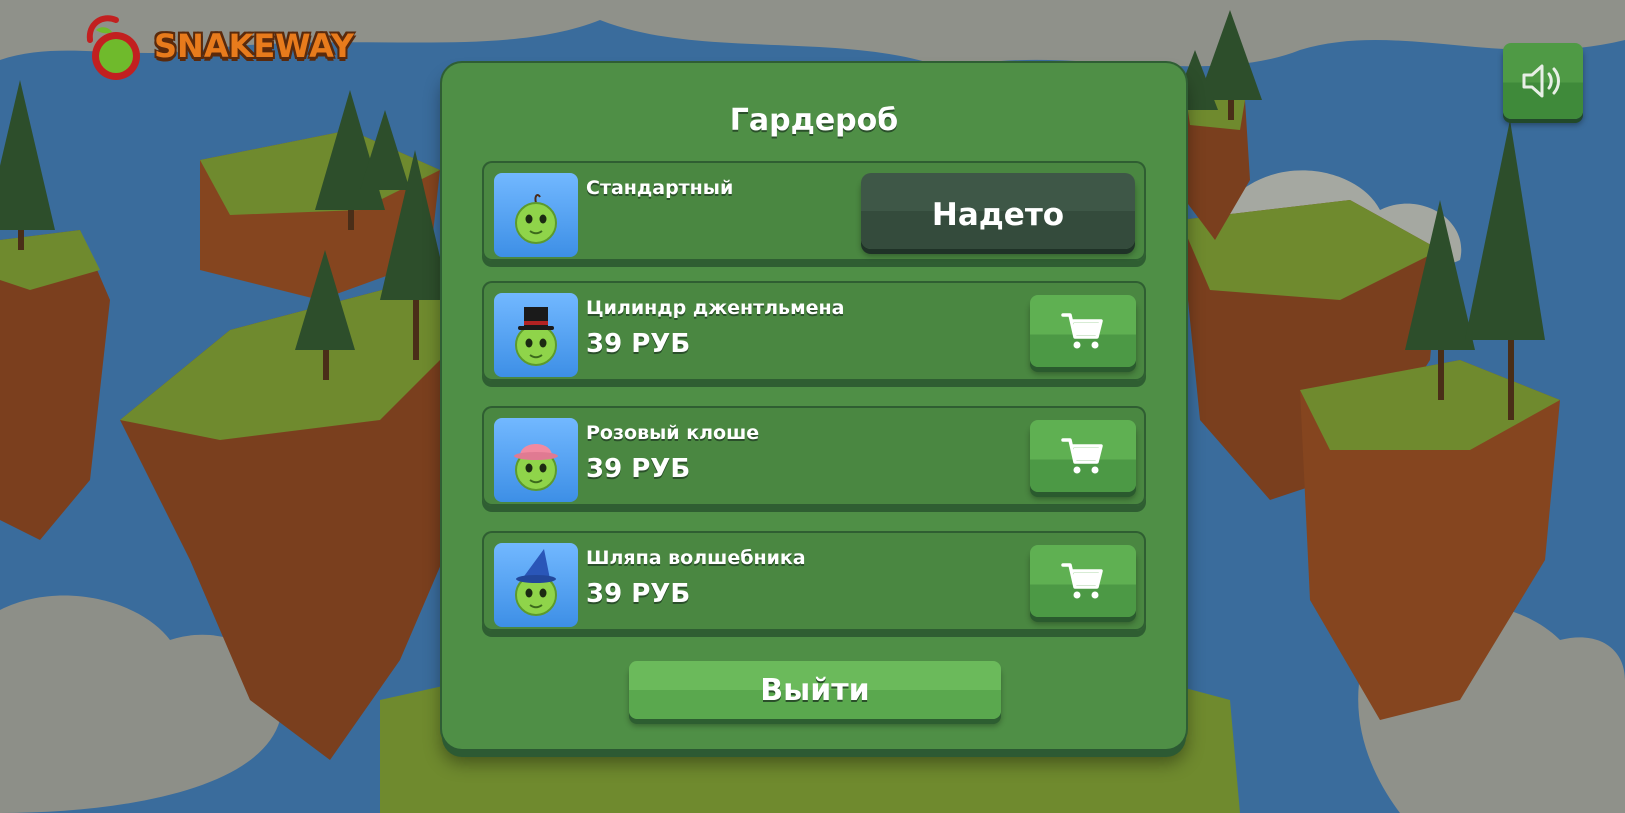 The height and width of the screenshot is (813, 1625). What do you see at coordinates (814, 211) in the screenshot?
I see `wardrobe-item-standard: Стандартный Надето` at bounding box center [814, 211].